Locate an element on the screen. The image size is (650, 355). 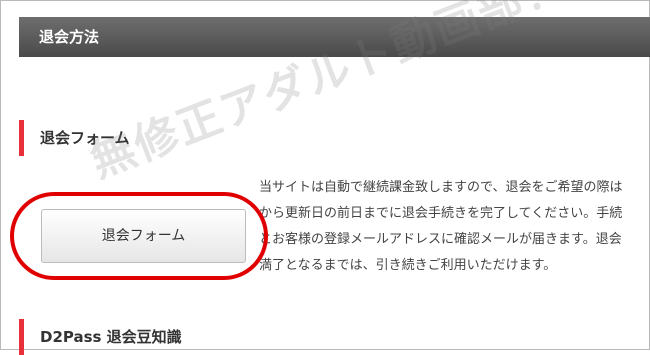
description-line: 満了となるまでは、引き続きご利用いただけます。 is located at coordinates (408, 265).